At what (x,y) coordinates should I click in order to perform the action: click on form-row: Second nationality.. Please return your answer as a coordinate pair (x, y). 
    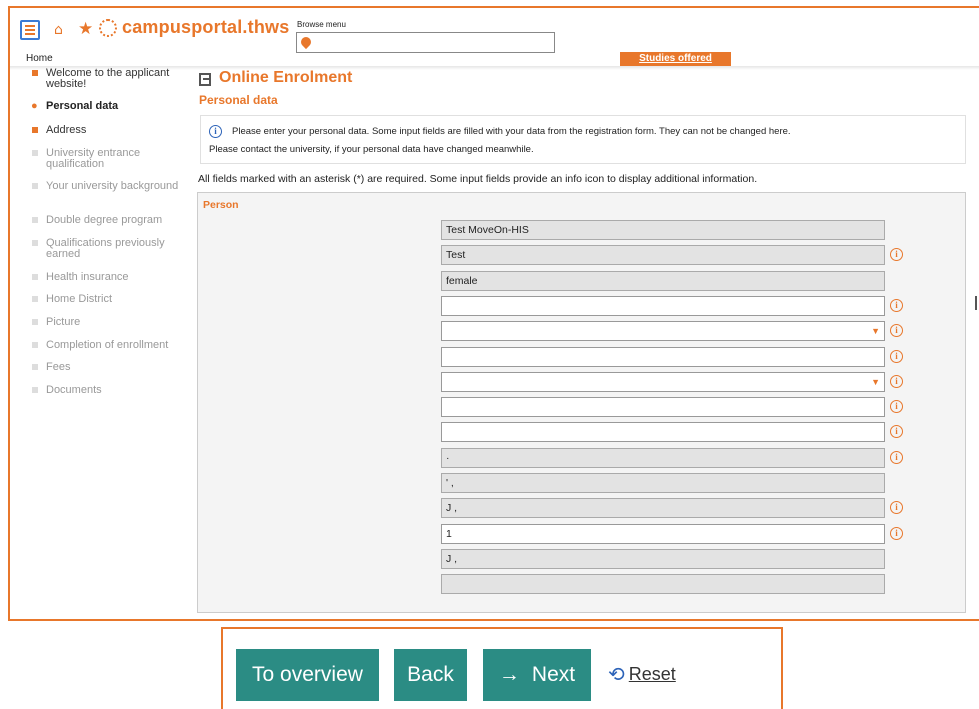
    Looking at the image, I should click on (582, 584).